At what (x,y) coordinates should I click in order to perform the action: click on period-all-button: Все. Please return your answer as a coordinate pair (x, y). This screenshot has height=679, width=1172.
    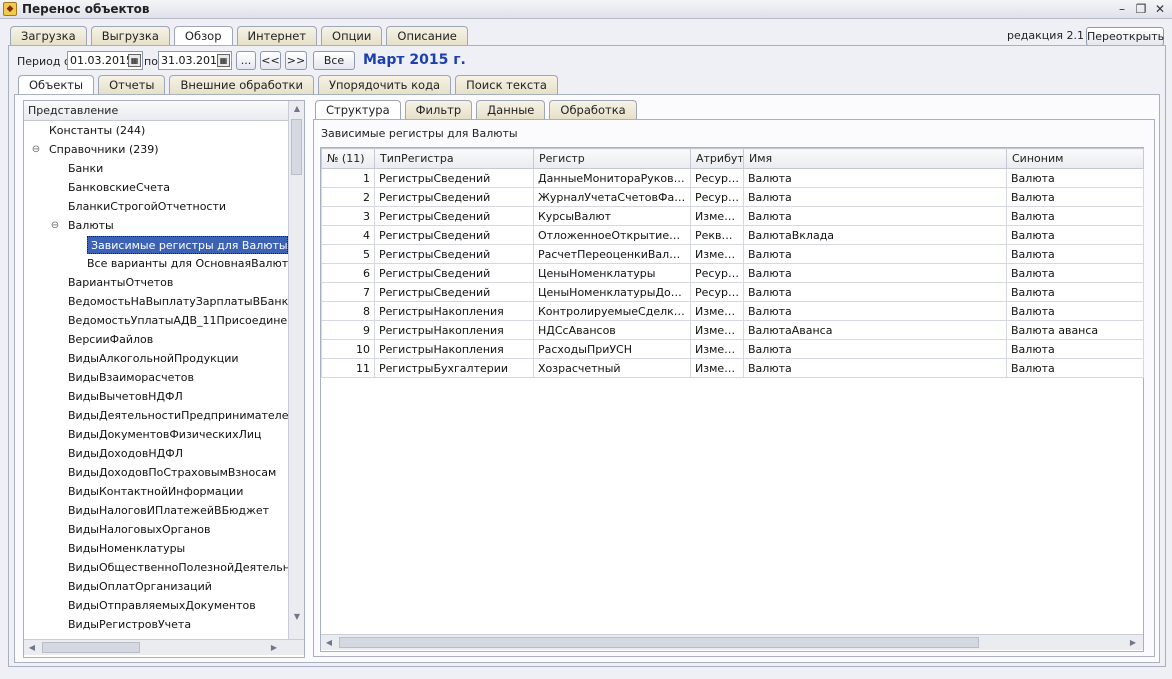
    Looking at the image, I should click on (334, 60).